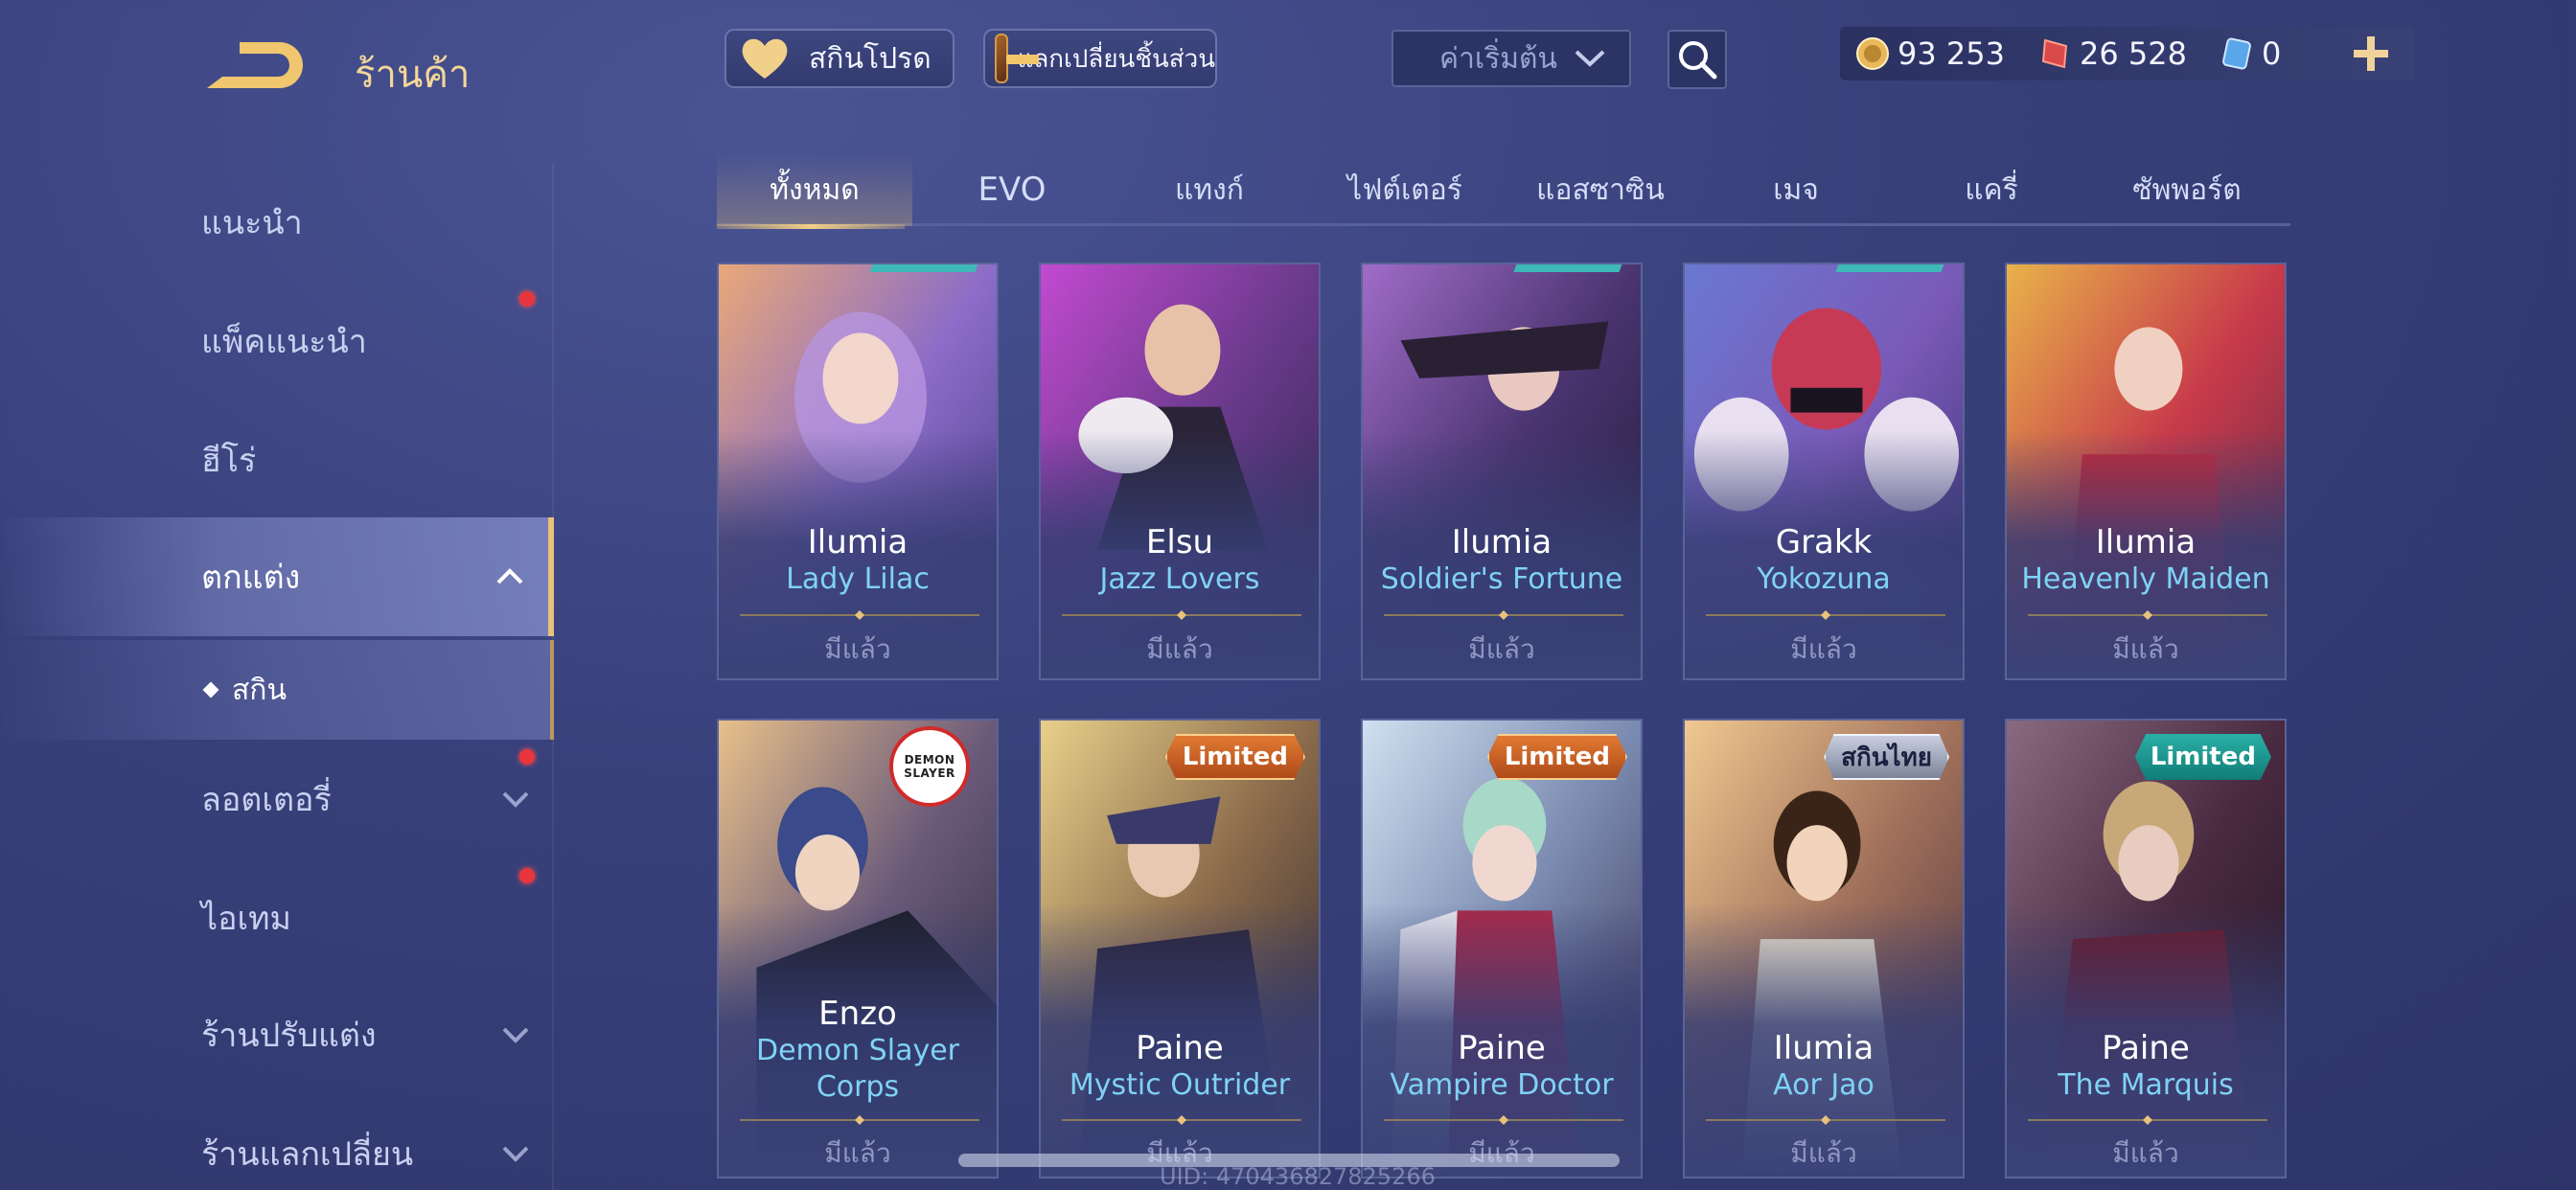 Image resolution: width=2576 pixels, height=1190 pixels. Describe the element at coordinates (2187, 190) in the screenshot. I see `tab-support: ซัพพอร์ต` at that location.